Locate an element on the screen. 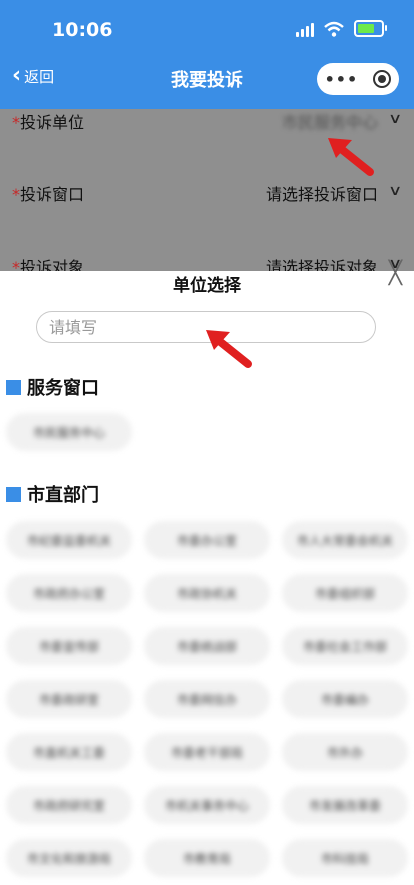  battery-icon is located at coordinates (370, 28).